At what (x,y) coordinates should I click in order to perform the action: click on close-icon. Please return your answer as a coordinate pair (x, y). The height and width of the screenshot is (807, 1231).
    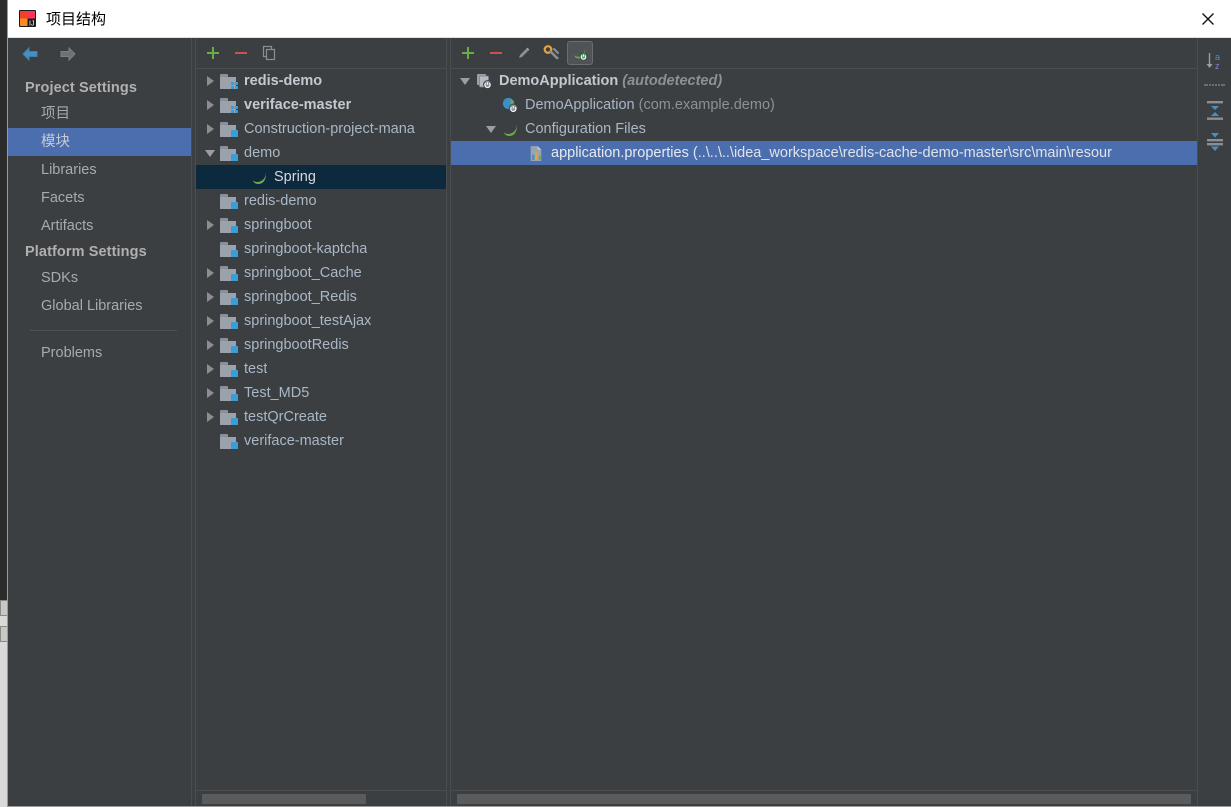
    Looking at the image, I should click on (1208, 18).